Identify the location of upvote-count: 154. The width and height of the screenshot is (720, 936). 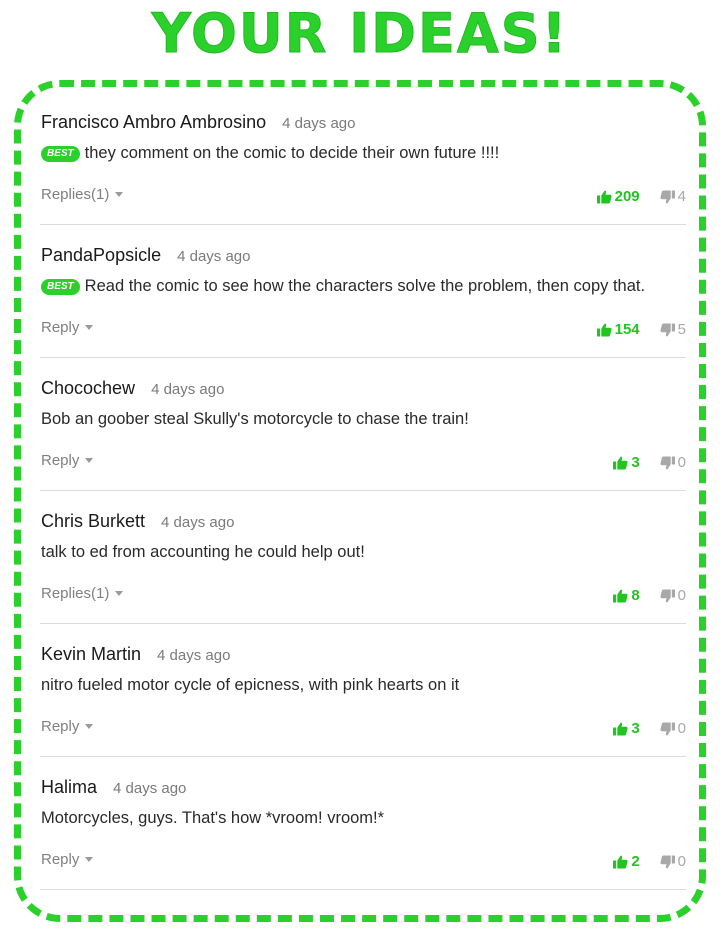
(627, 329).